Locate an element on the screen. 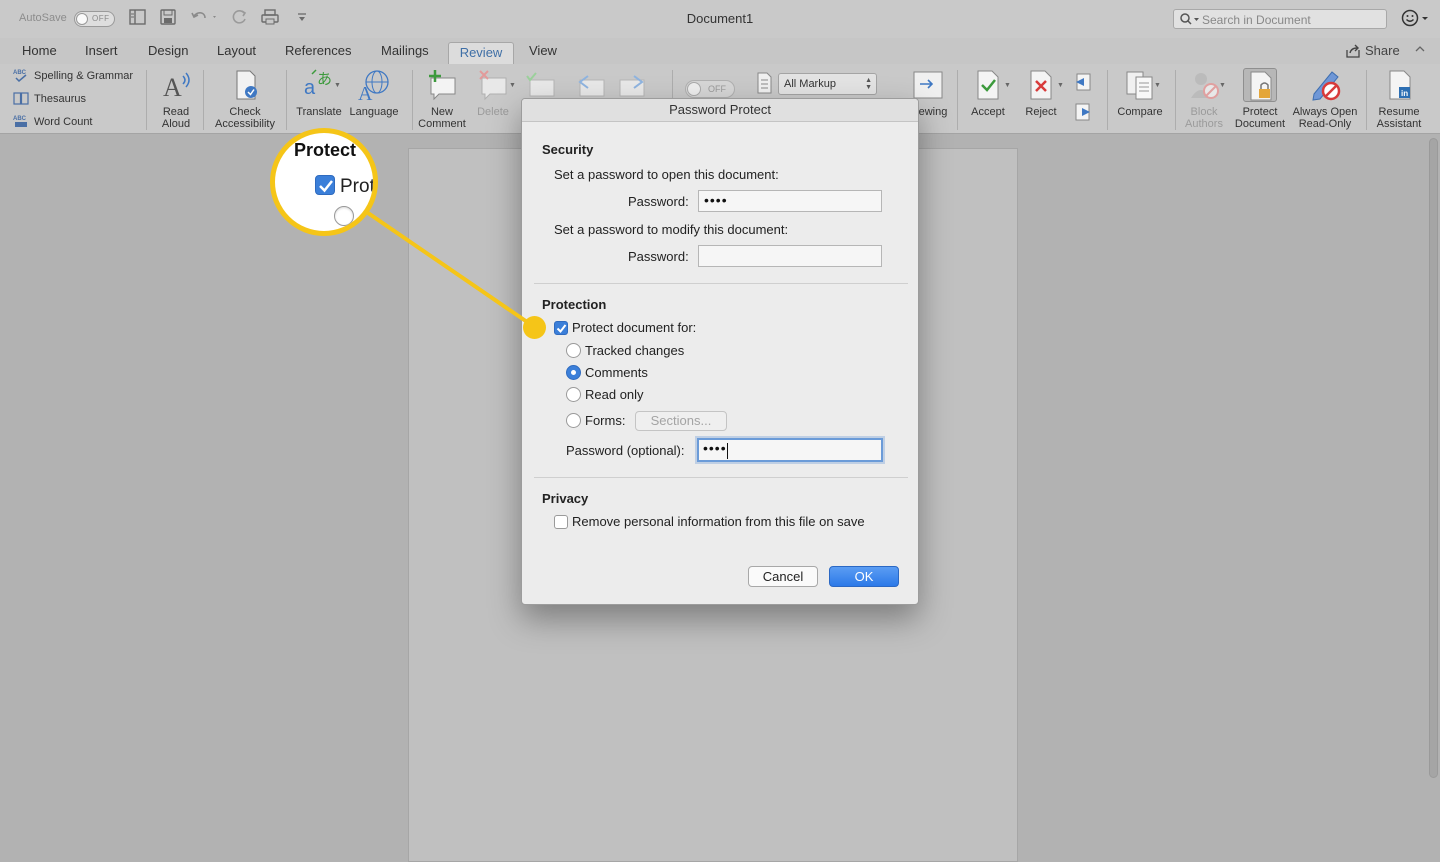 The width and height of the screenshot is (1440, 862). tracked-changes-label: Tracked changes is located at coordinates (635, 350).